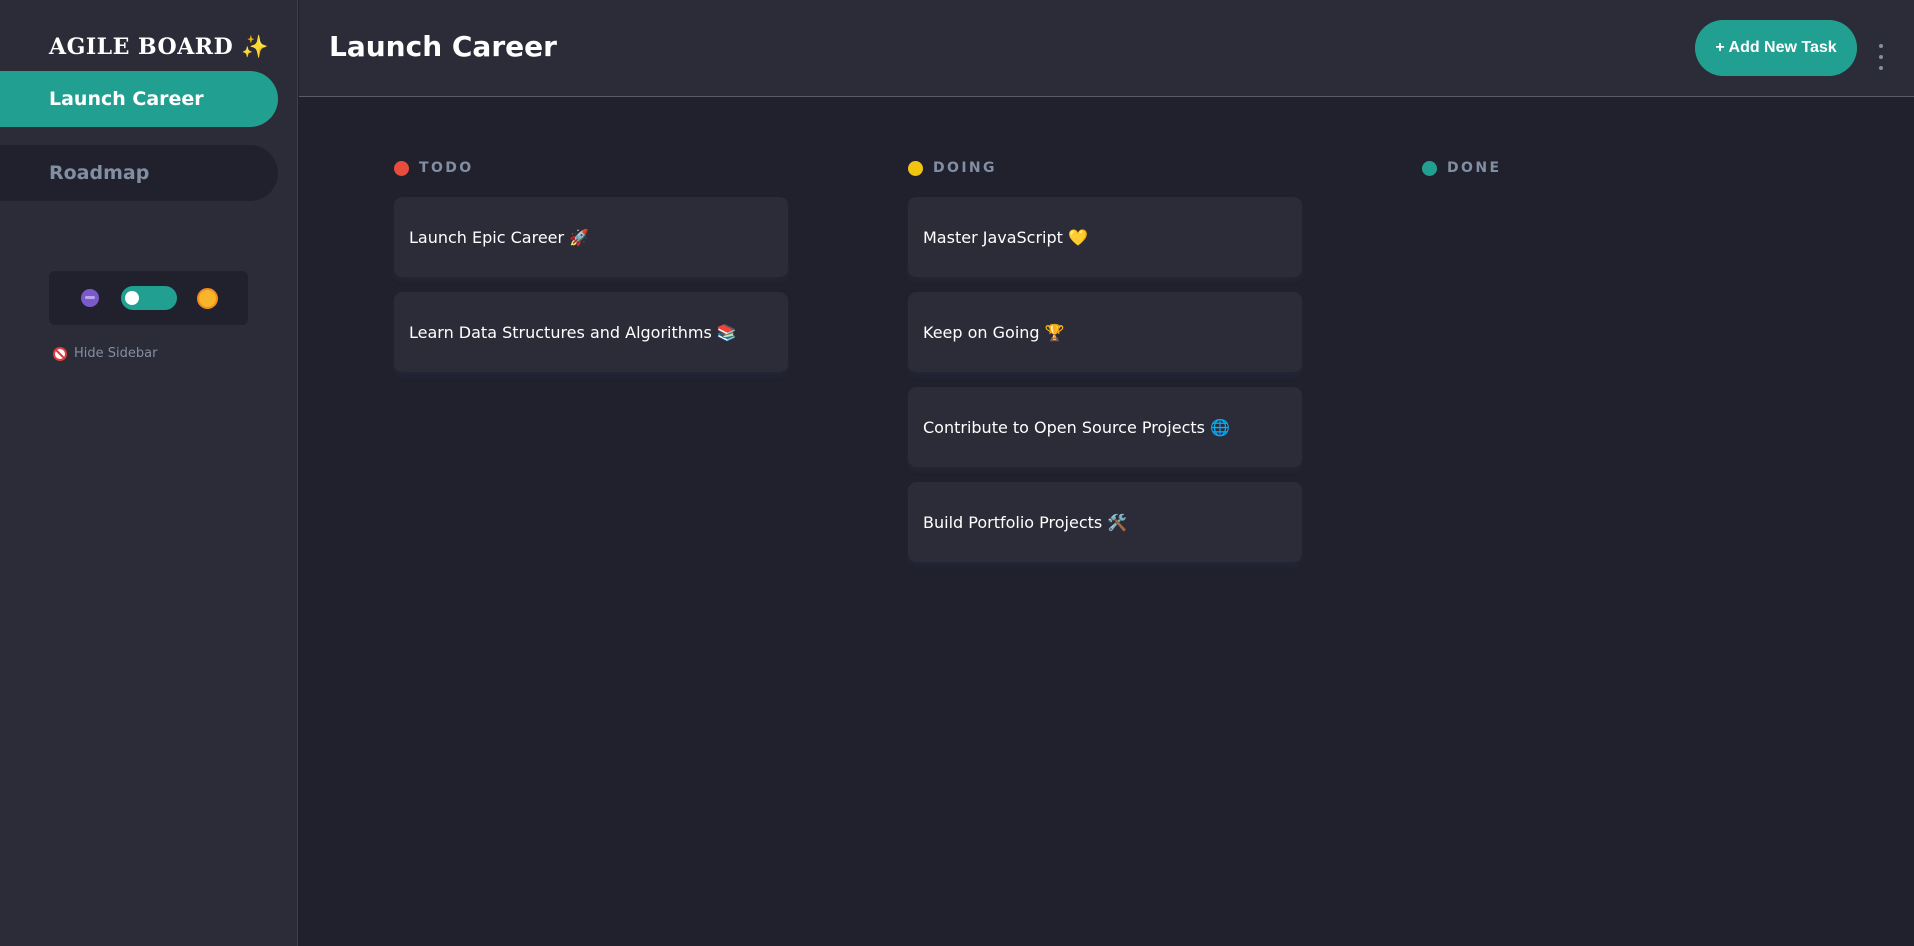  What do you see at coordinates (90, 298) in the screenshot?
I see `moon-icon` at bounding box center [90, 298].